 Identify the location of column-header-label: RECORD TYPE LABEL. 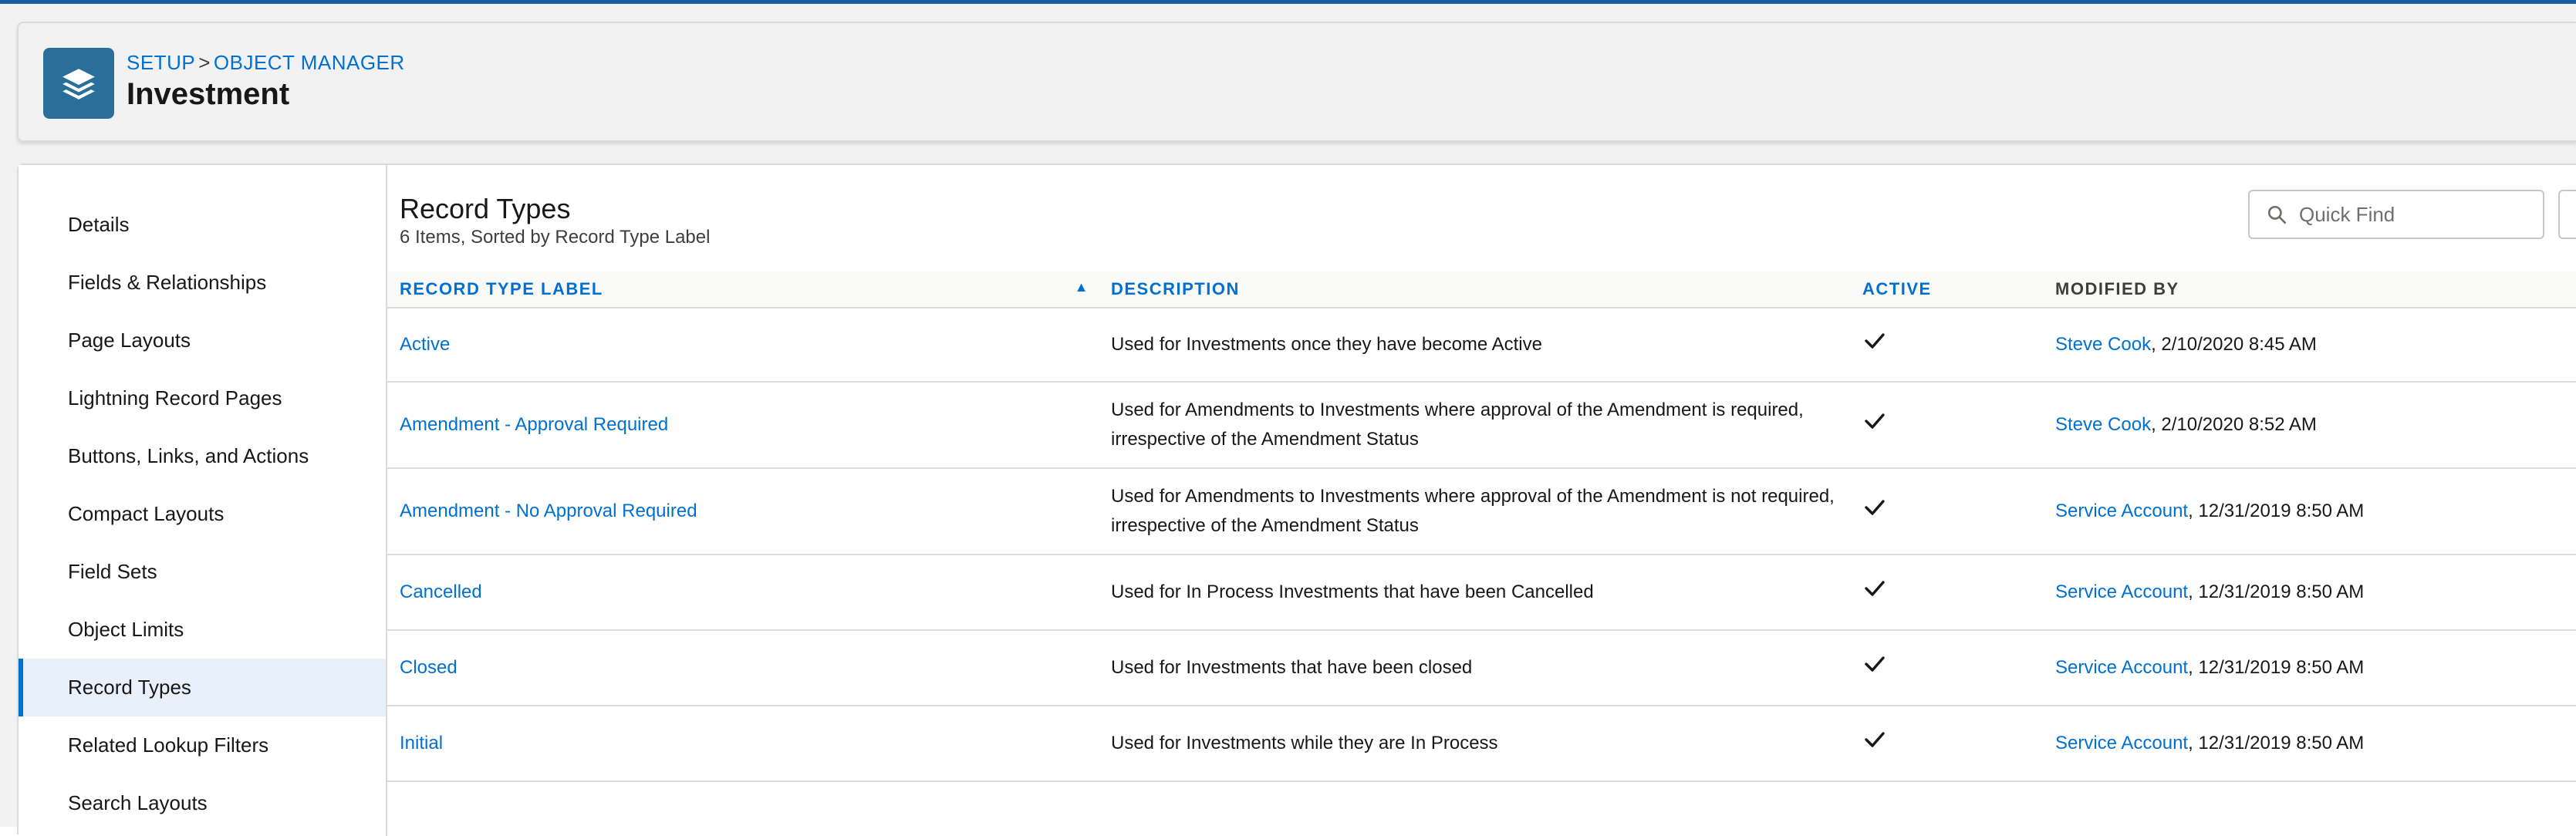
(501, 288).